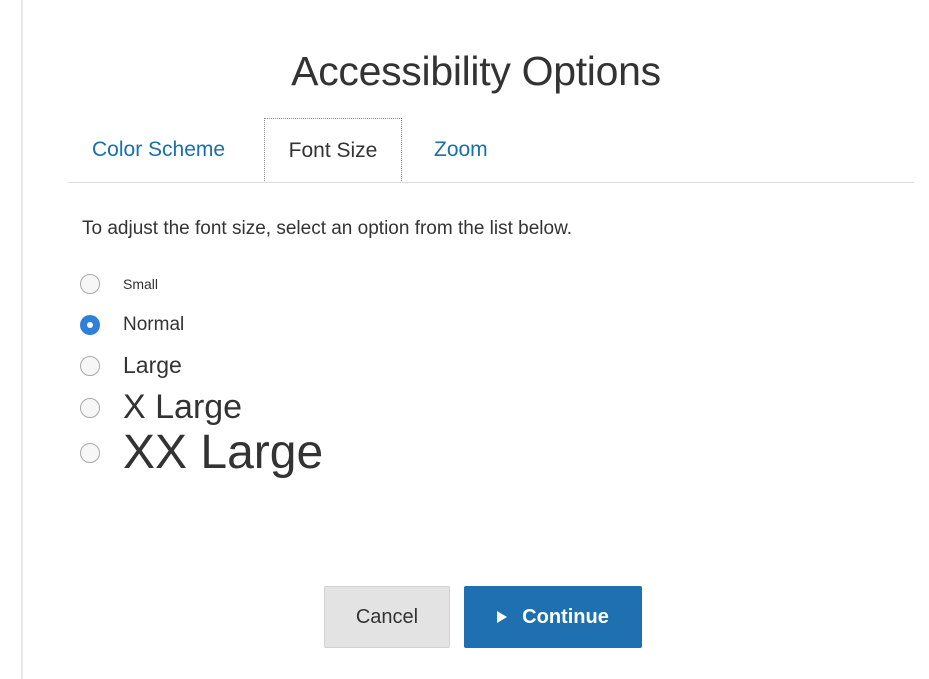  I want to click on radio-small, so click(90, 284).